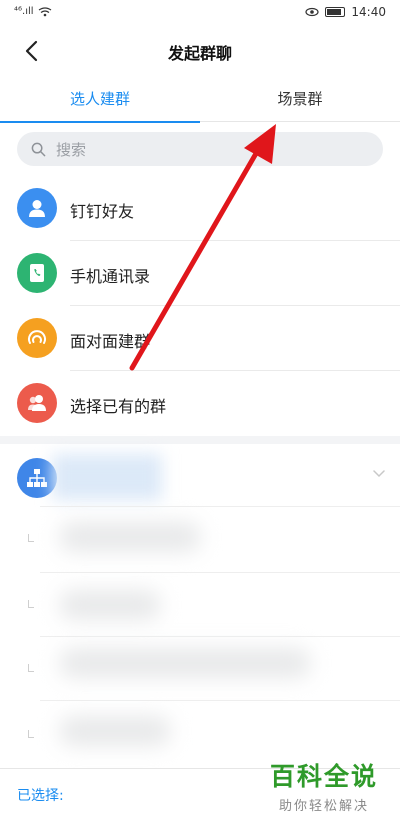 Image resolution: width=400 pixels, height=816 pixels. I want to click on menu-item-phone-contacts: 手机通讯录, so click(200, 273).